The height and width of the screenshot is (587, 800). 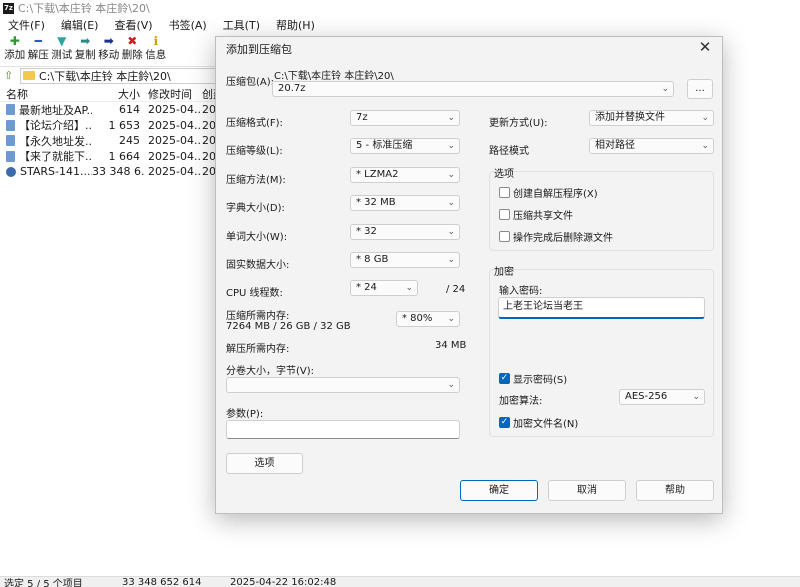 I want to click on solid-value: * 8 GB, so click(x=372, y=259).